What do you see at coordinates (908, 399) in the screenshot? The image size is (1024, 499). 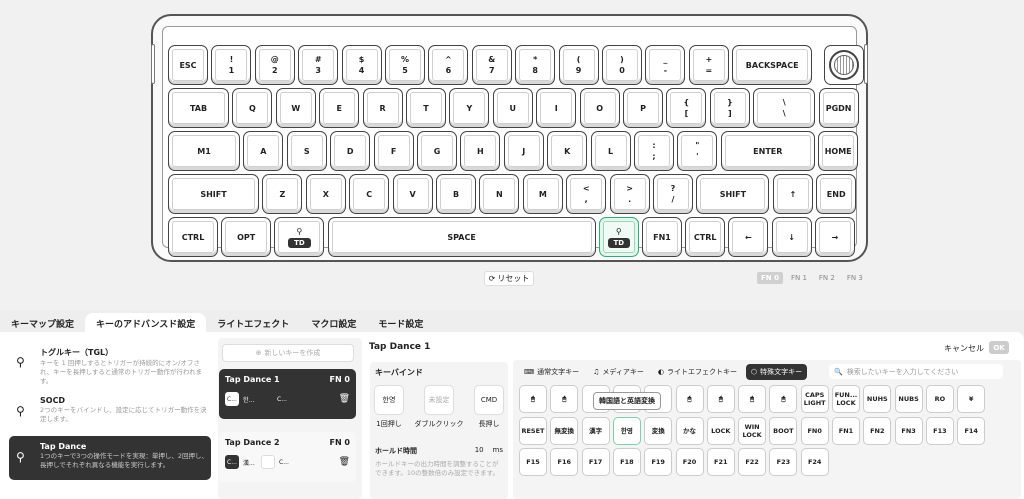 I see `special-key: NUBS` at bounding box center [908, 399].